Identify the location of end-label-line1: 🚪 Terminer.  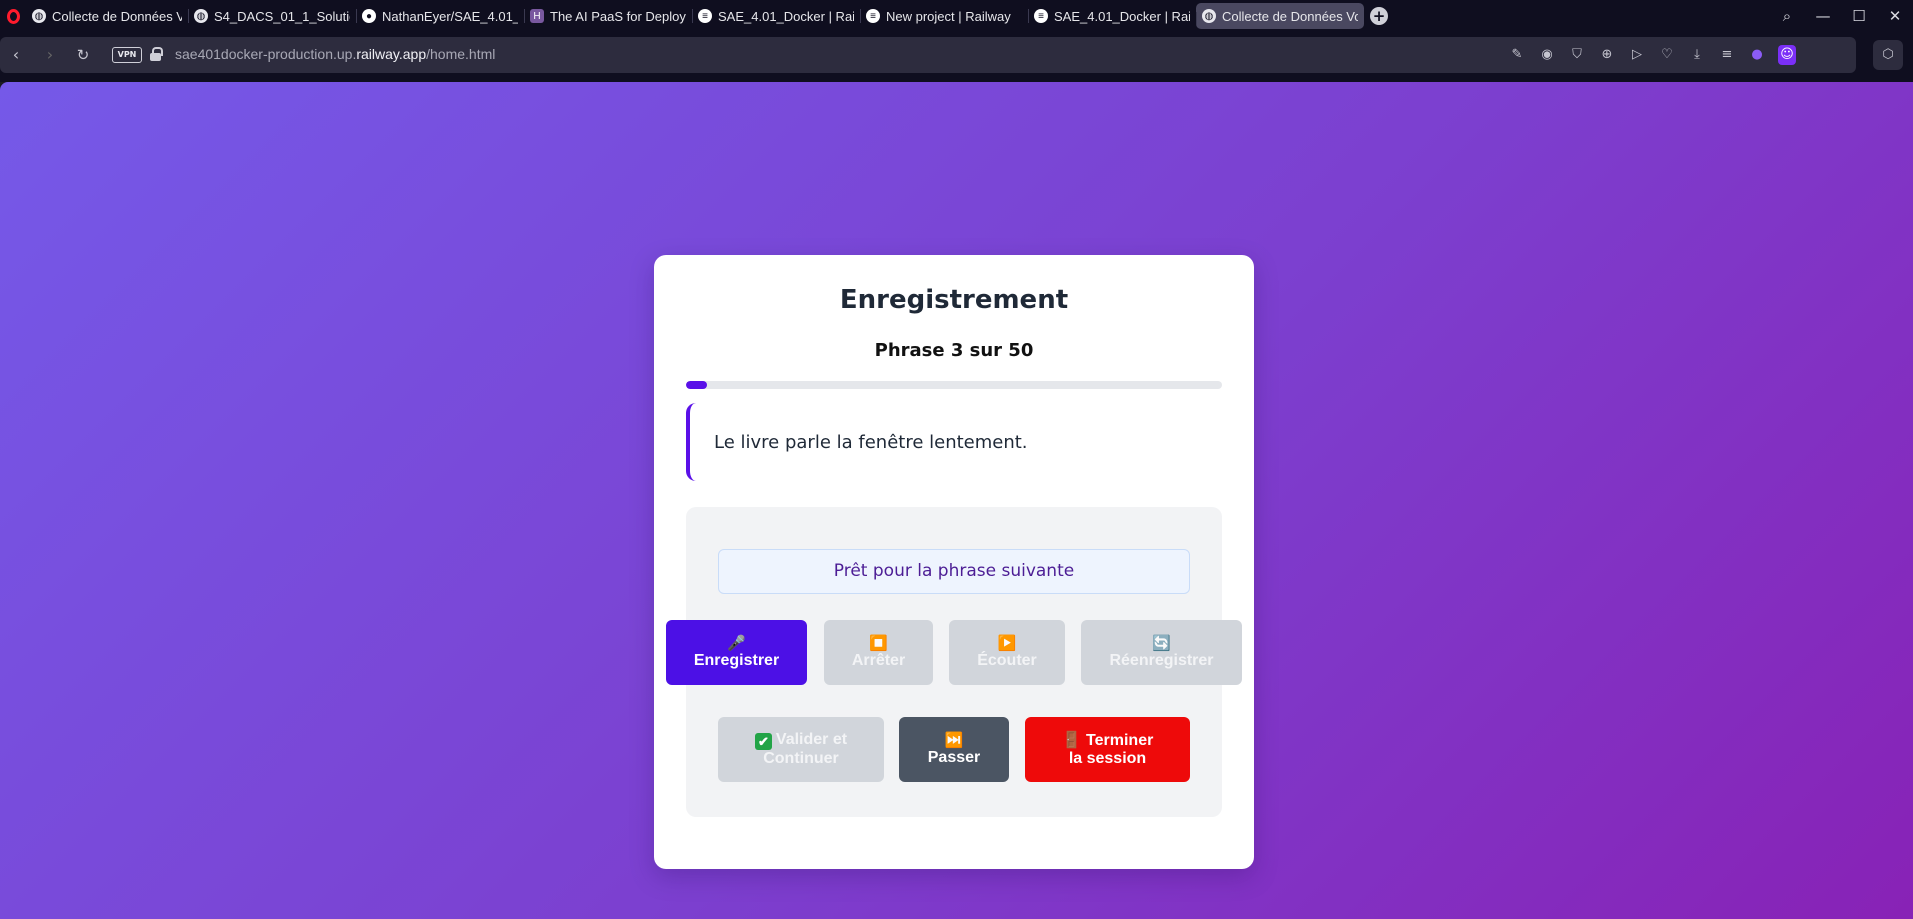
(1108, 741).